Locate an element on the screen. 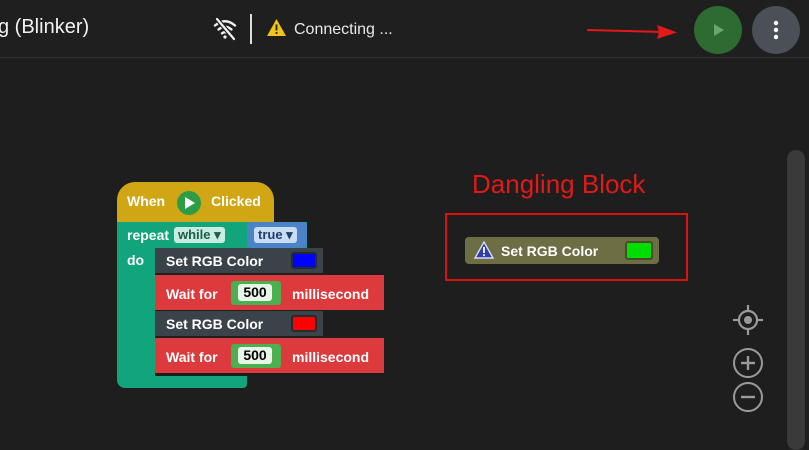  color-swatch-green is located at coordinates (639, 250).